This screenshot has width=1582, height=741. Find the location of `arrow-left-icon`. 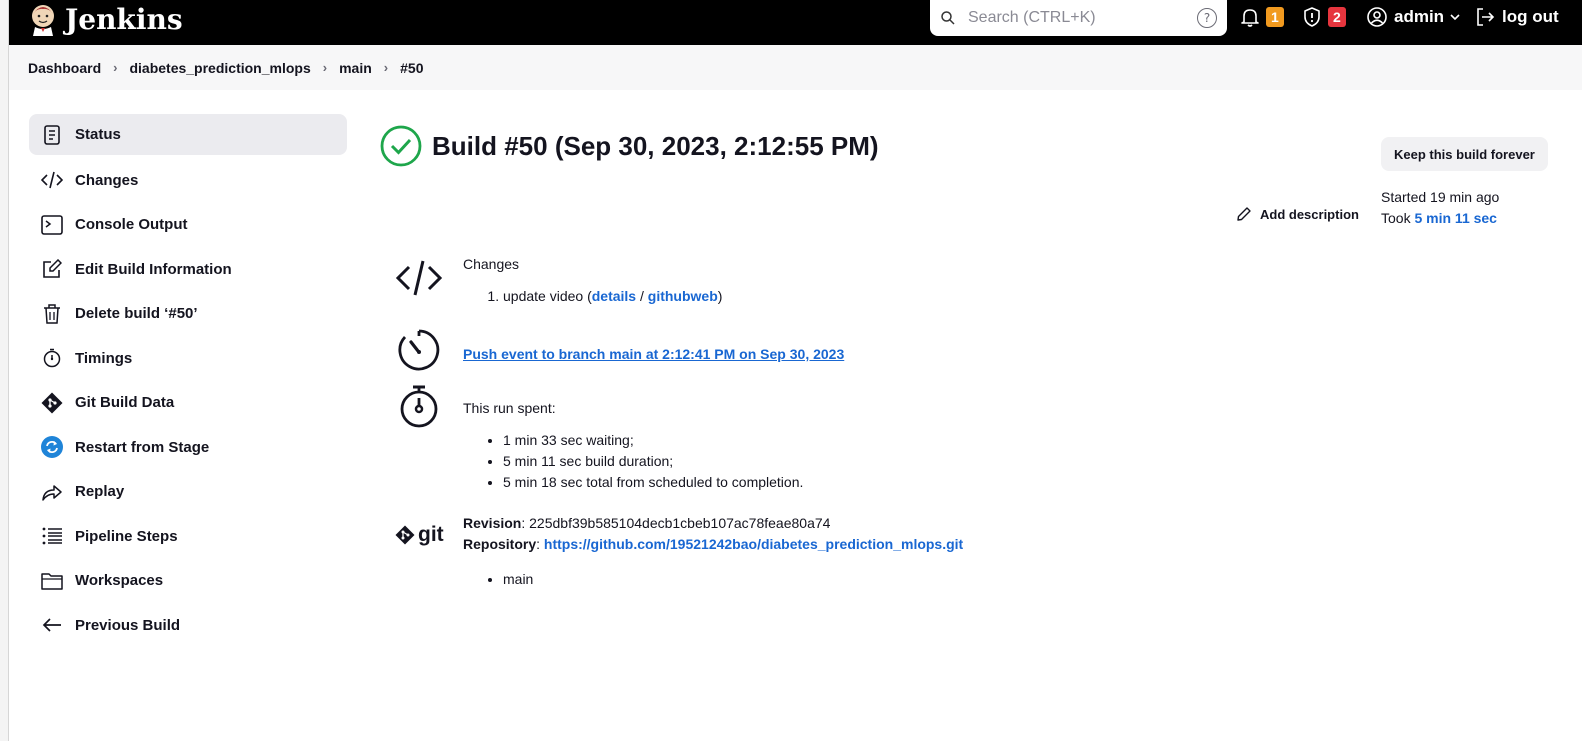

arrow-left-icon is located at coordinates (52, 625).